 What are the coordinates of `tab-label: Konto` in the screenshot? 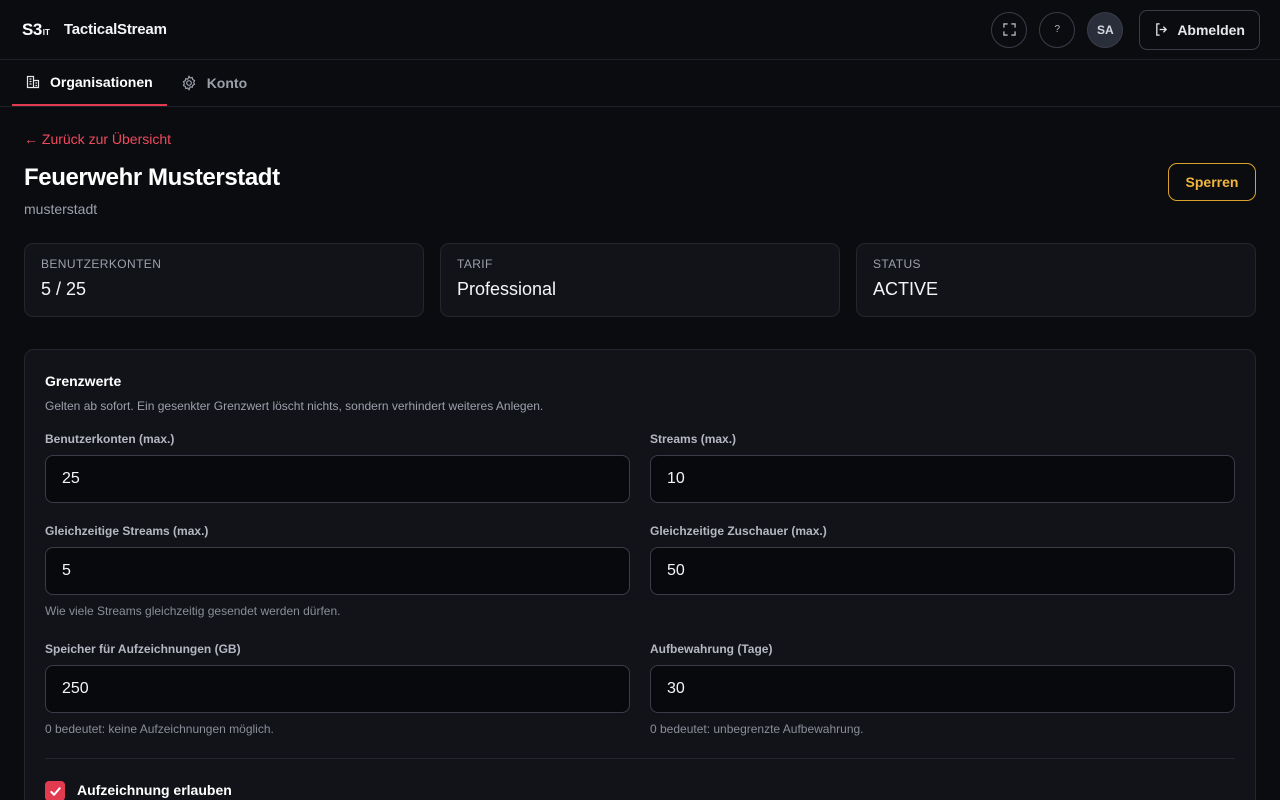 It's located at (227, 83).